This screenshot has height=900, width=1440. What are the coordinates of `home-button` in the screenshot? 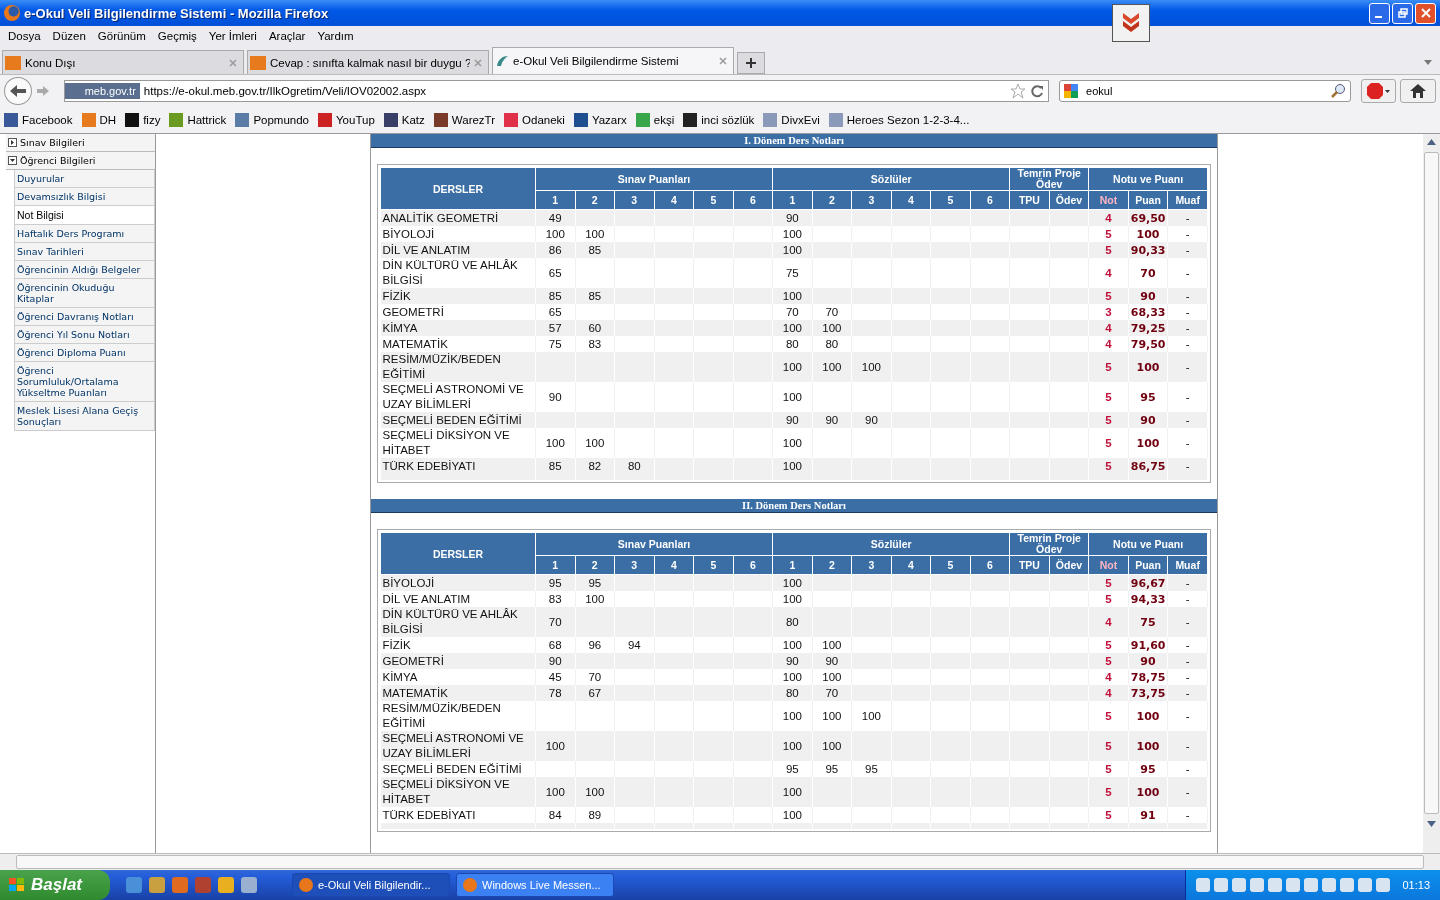 It's located at (1418, 91).